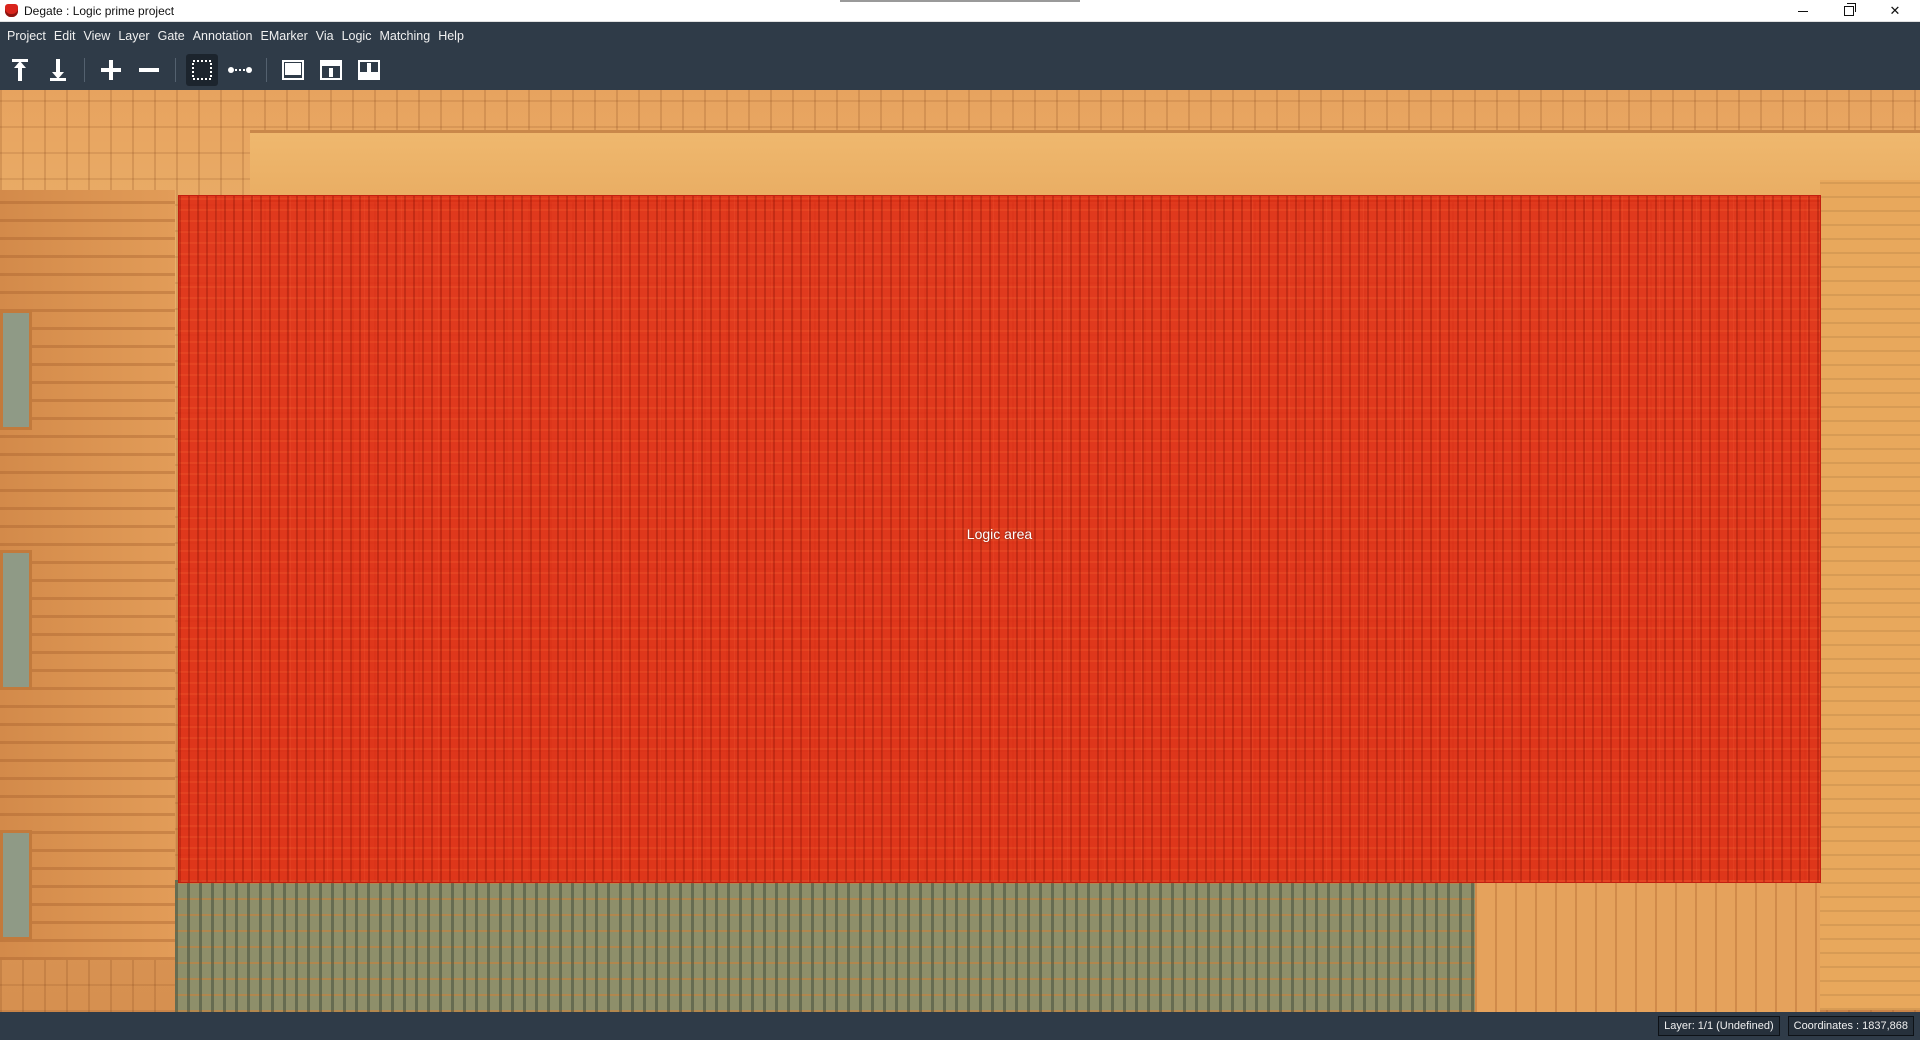 The height and width of the screenshot is (1040, 1920). I want to click on bottom-view-icon, so click(369, 70).